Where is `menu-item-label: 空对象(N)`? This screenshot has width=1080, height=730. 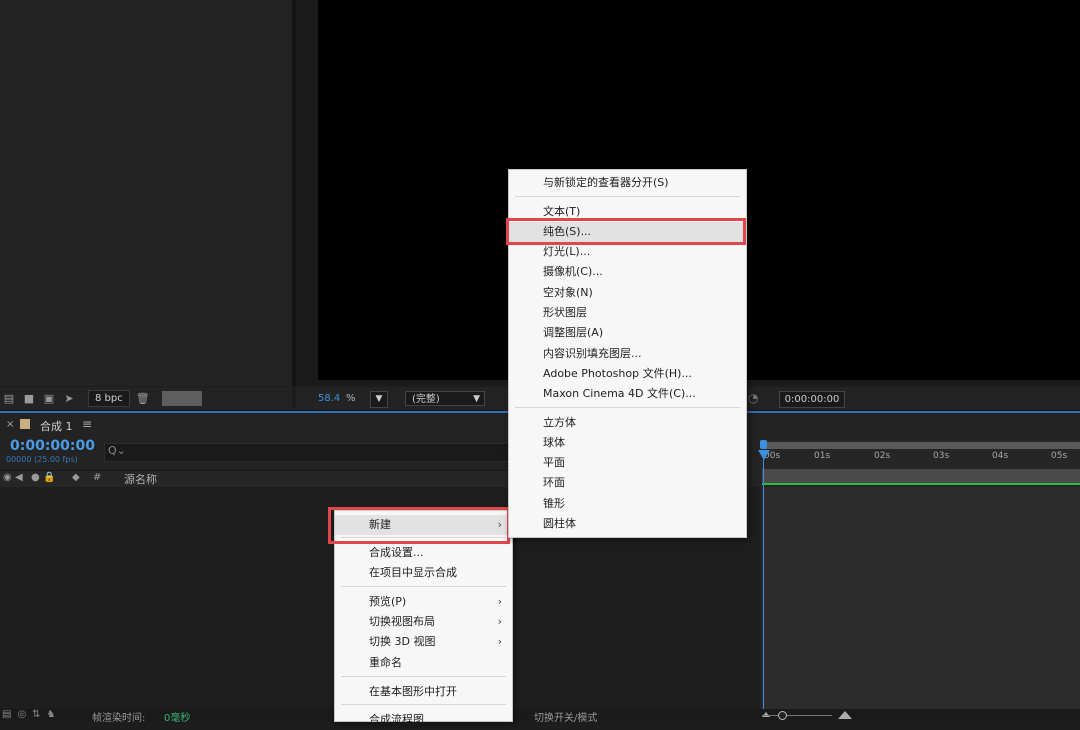 menu-item-label: 空对象(N) is located at coordinates (568, 292).